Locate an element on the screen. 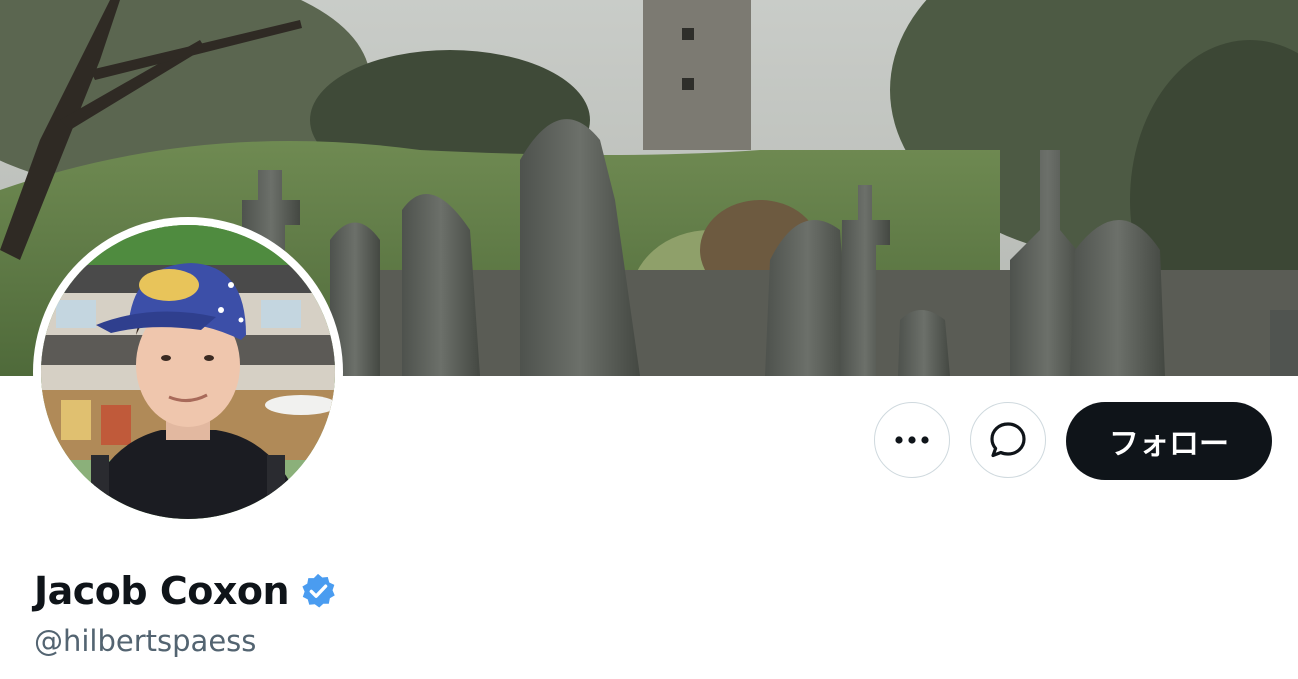 The height and width of the screenshot is (679, 1298). name-row: Jacob Coxon is located at coordinates (185, 591).